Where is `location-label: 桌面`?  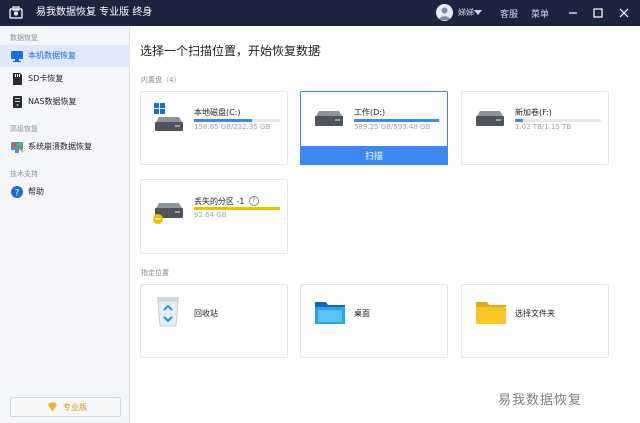 location-label: 桌面 is located at coordinates (362, 313).